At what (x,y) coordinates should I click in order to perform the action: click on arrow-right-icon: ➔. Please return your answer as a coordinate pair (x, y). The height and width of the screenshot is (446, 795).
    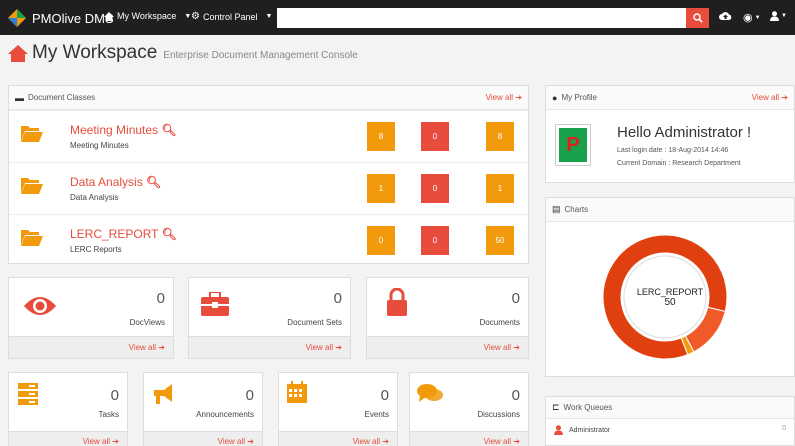
    Looking at the image, I should click on (518, 97).